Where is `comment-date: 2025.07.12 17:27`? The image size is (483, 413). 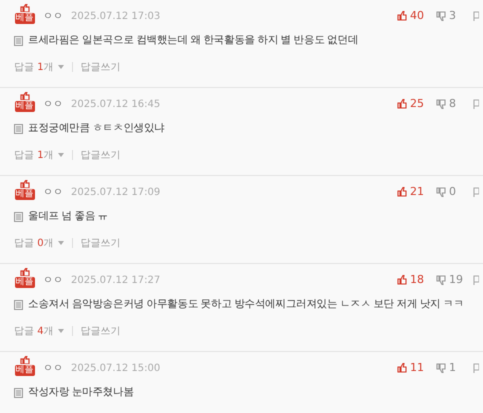
comment-date: 2025.07.12 17:27 is located at coordinates (115, 281).